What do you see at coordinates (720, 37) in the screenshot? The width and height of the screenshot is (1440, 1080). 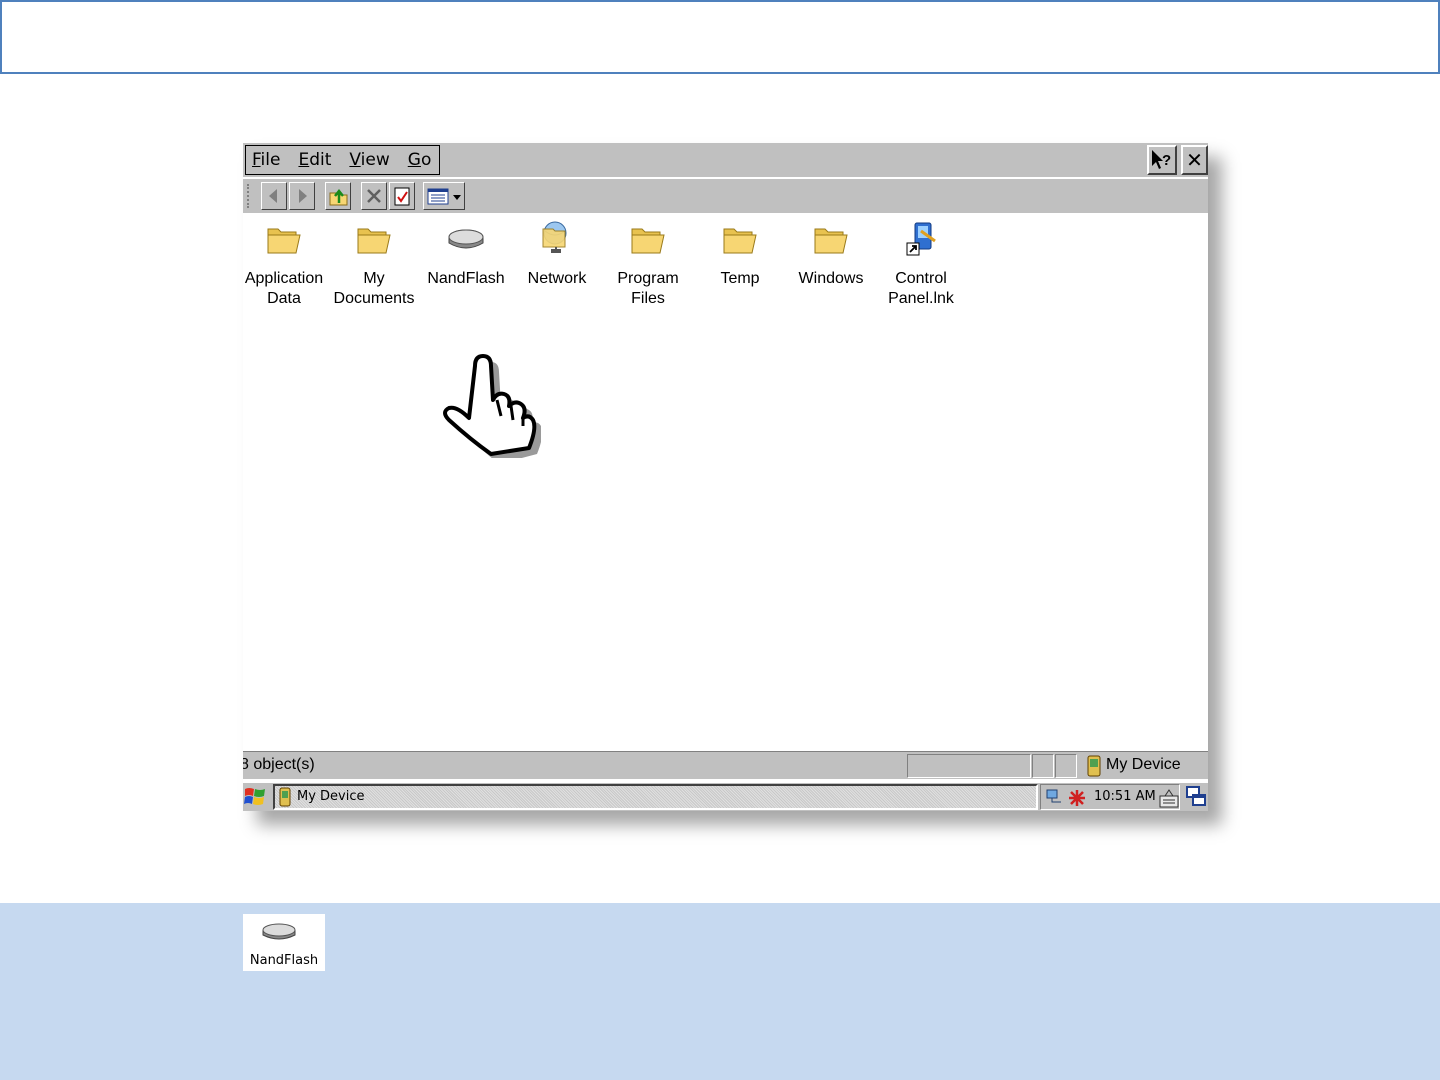 I see `top-frame` at bounding box center [720, 37].